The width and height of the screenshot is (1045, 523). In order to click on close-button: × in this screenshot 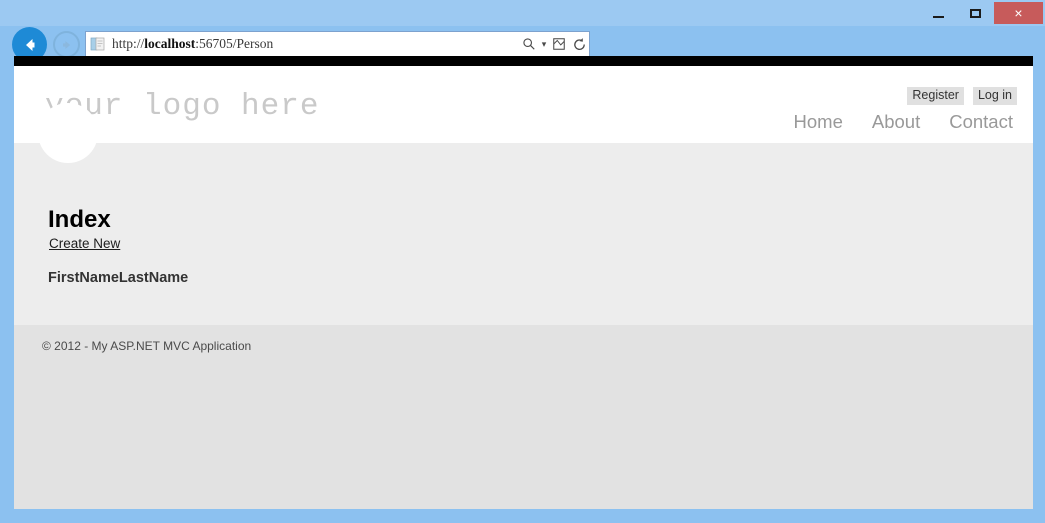, I will do `click(1018, 13)`.